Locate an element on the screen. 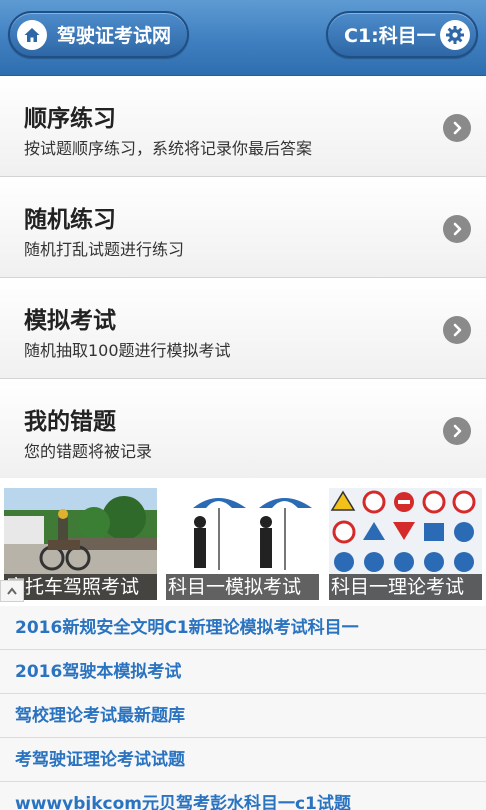  header-bar: 驾驶证考试网 C1:科目一 is located at coordinates (243, 38).